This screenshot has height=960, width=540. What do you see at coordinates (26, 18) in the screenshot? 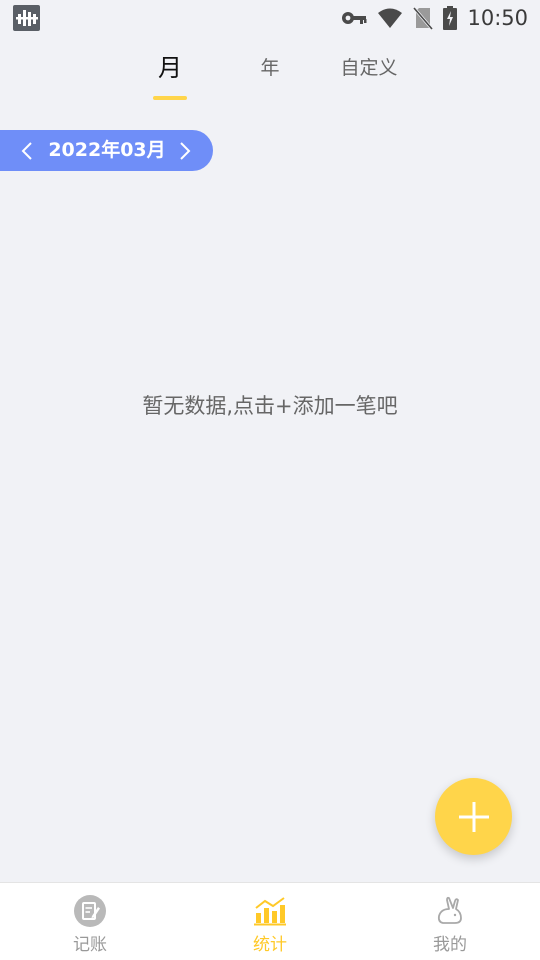
I see `app-logo-icon` at bounding box center [26, 18].